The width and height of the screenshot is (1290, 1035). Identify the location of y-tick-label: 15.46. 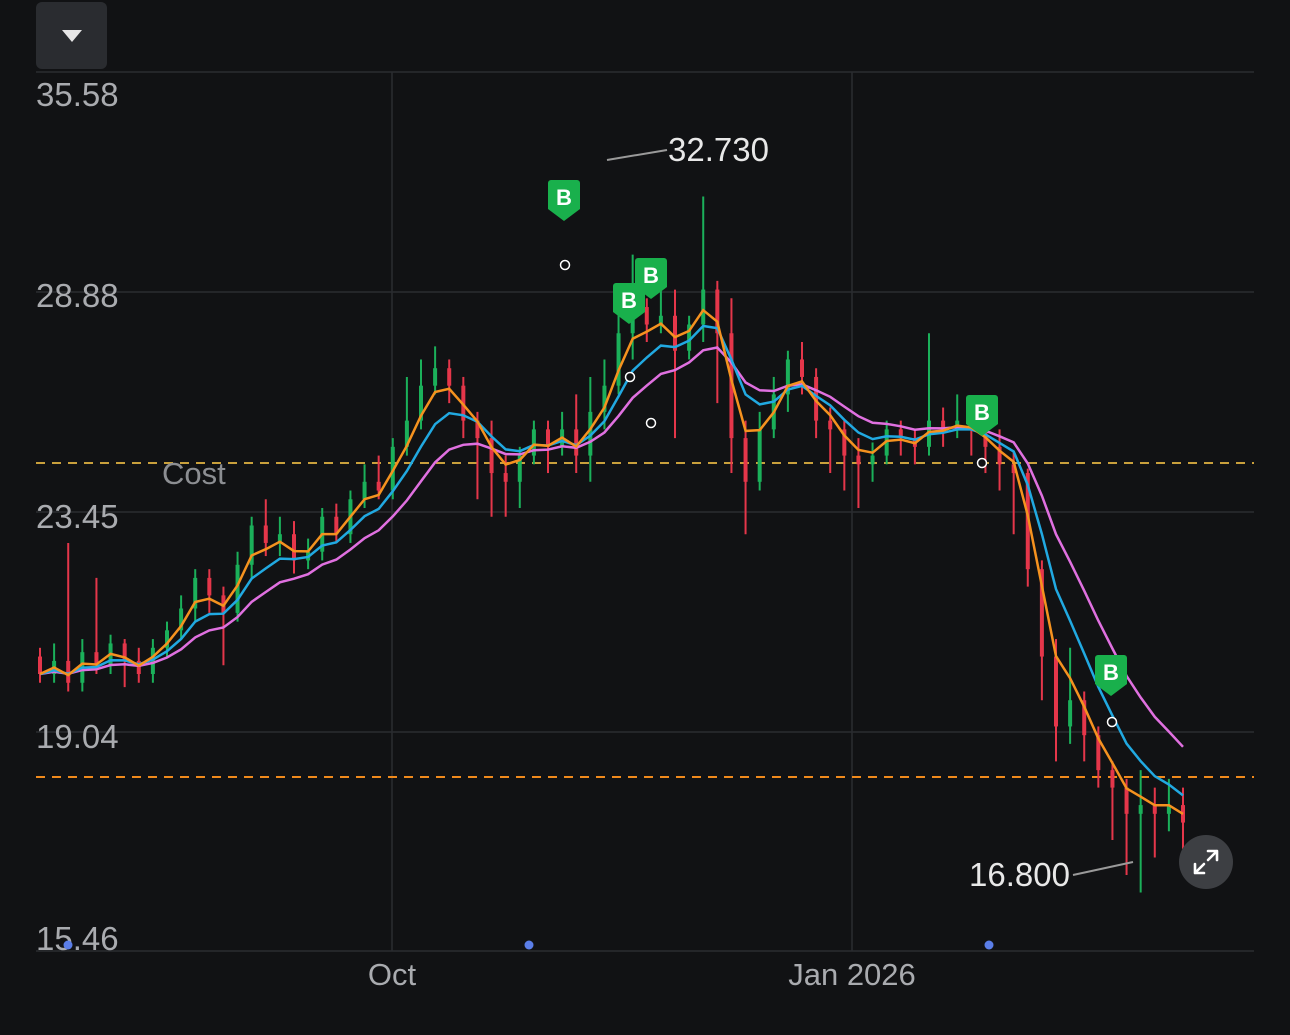
(77, 938).